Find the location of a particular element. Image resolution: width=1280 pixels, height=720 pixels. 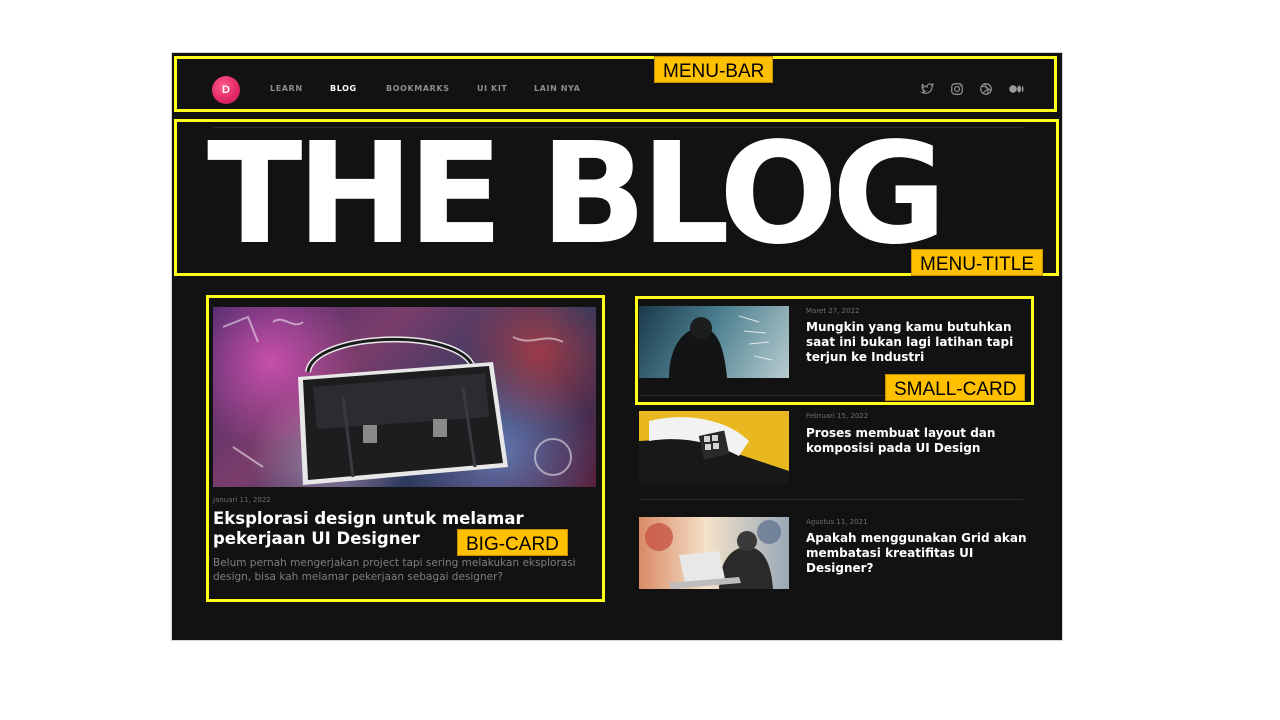

menu-bar-annotation-box is located at coordinates (615, 84).